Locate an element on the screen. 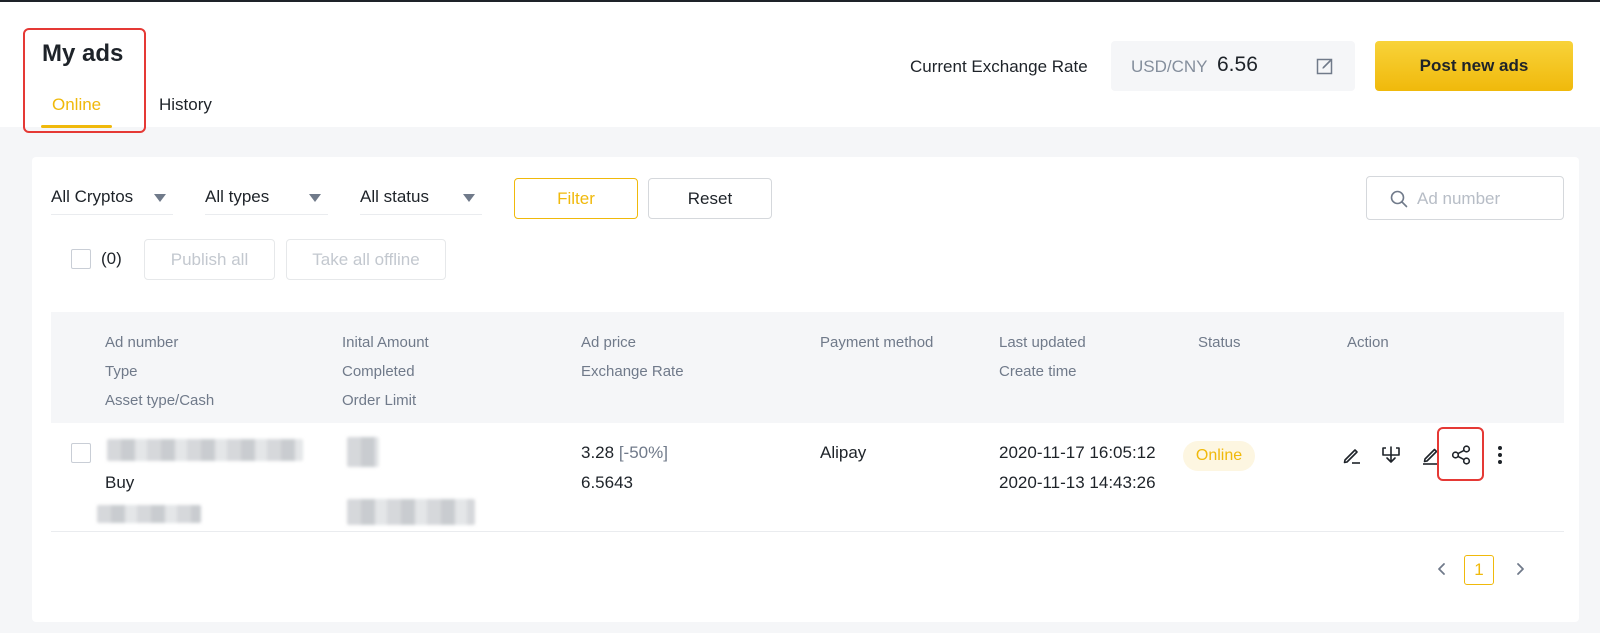 The width and height of the screenshot is (1600, 633). page-title: My ads is located at coordinates (83, 53).